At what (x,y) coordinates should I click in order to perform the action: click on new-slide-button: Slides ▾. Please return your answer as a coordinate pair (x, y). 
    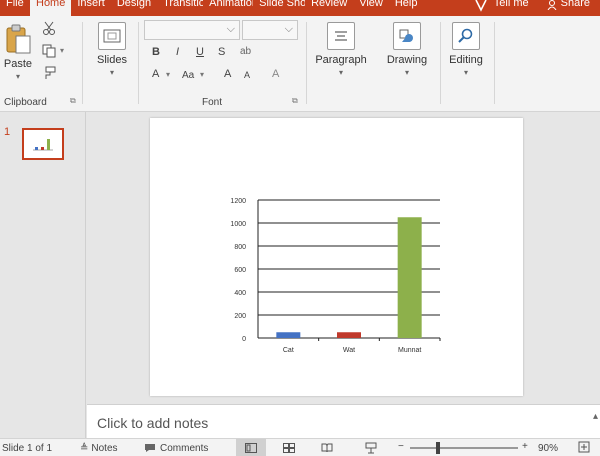
    Looking at the image, I should click on (112, 49).